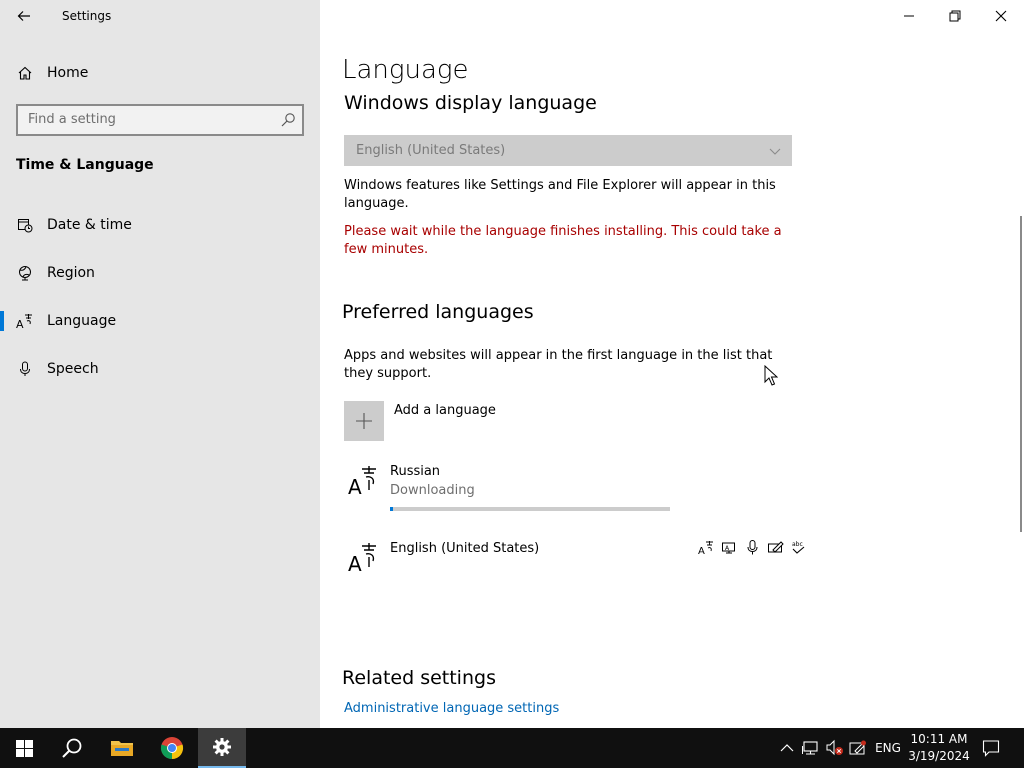 This screenshot has height=768, width=1024. I want to click on scrollbar, so click(1021, 374).